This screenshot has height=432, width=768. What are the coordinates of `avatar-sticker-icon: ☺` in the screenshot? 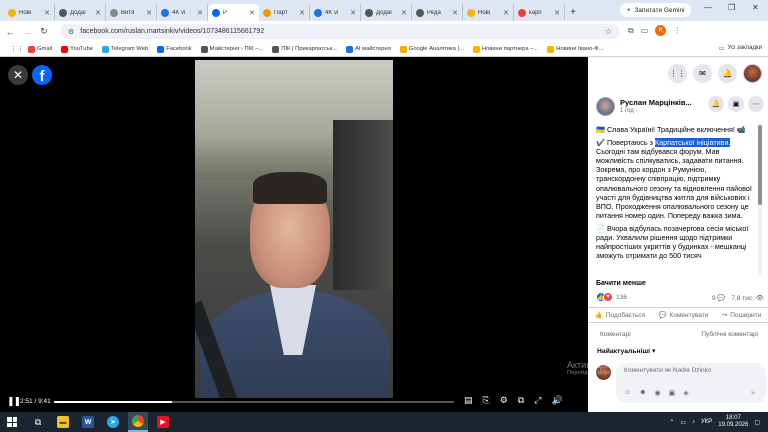 It's located at (627, 393).